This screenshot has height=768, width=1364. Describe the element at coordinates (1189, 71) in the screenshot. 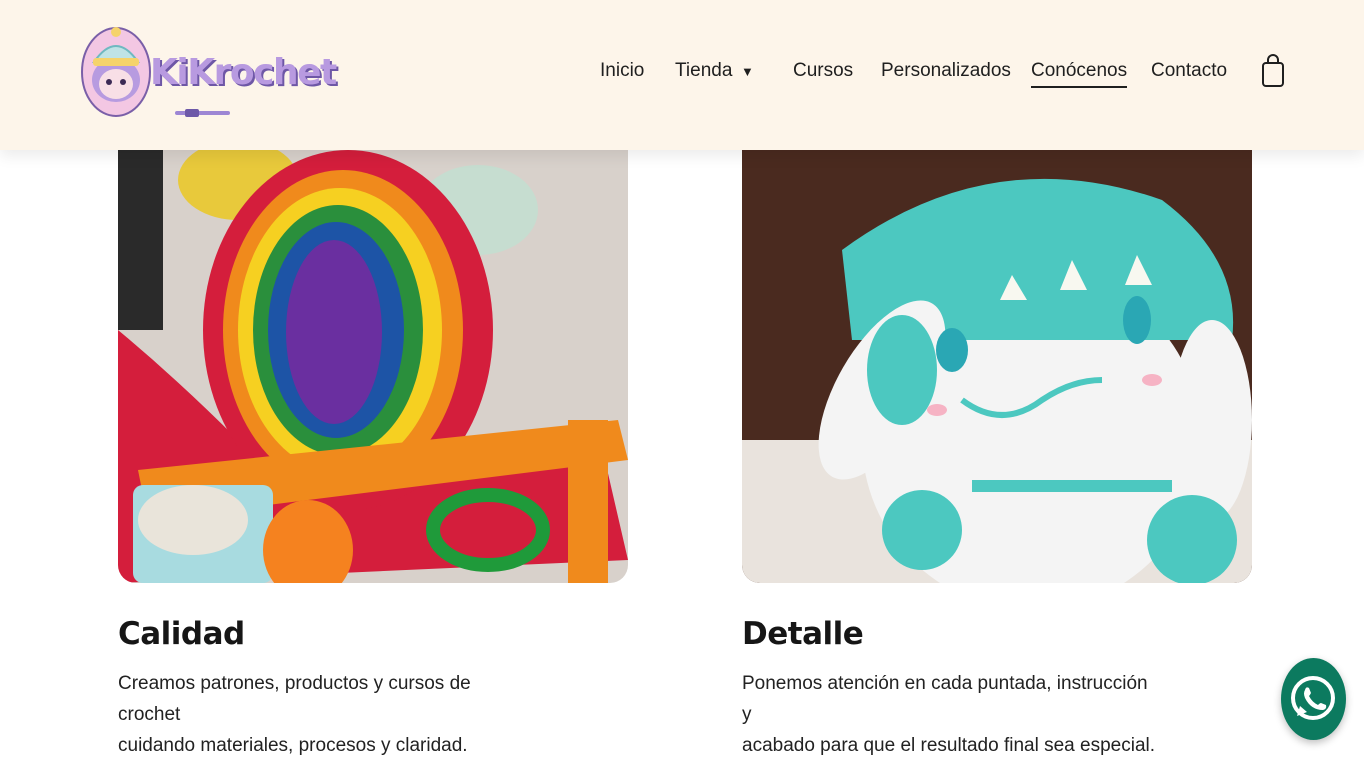

I see `nav-contacto: Contacto` at that location.